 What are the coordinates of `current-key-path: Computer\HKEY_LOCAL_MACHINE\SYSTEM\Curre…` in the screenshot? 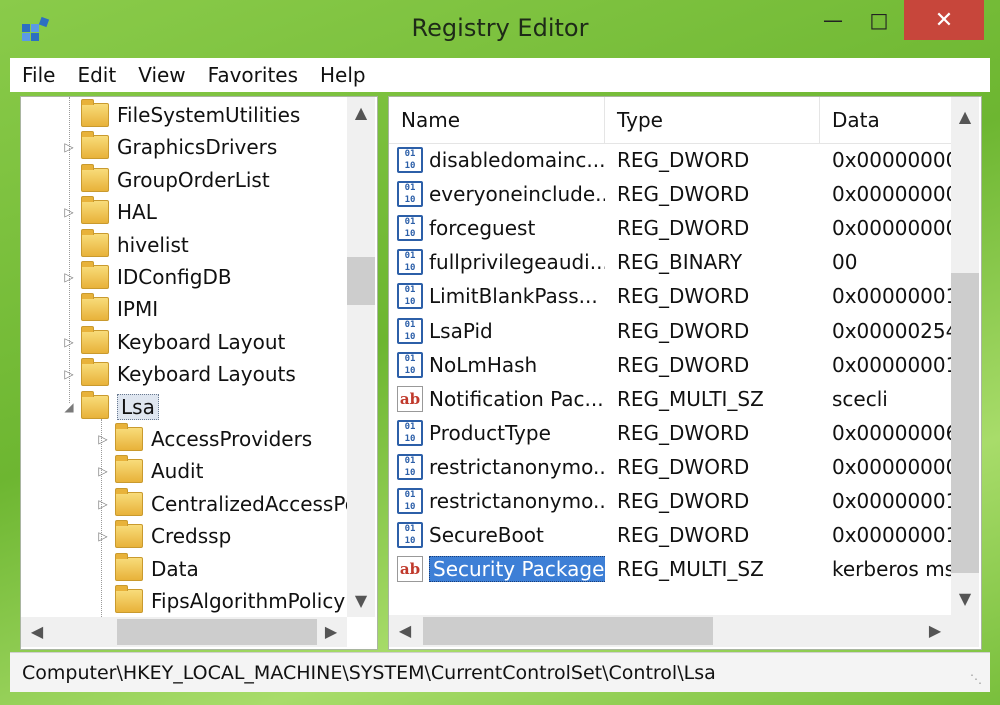 It's located at (369, 672).